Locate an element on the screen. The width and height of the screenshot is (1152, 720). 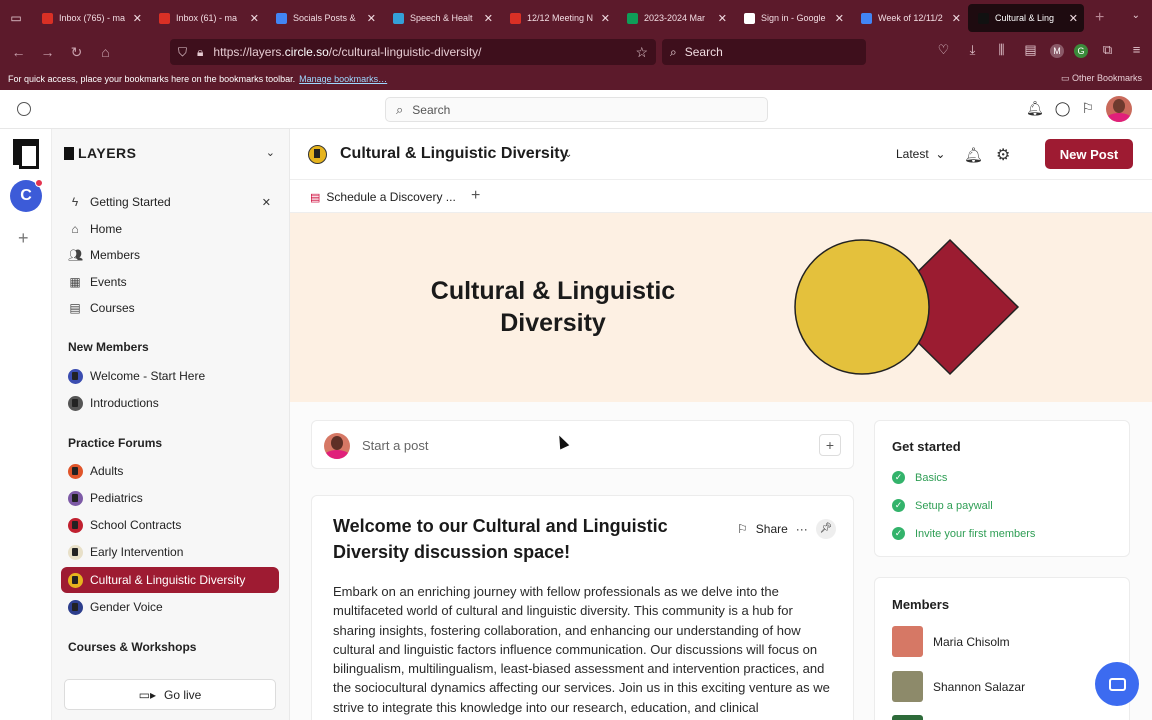
download-icon: ⤓ is located at coordinates (972, 50).